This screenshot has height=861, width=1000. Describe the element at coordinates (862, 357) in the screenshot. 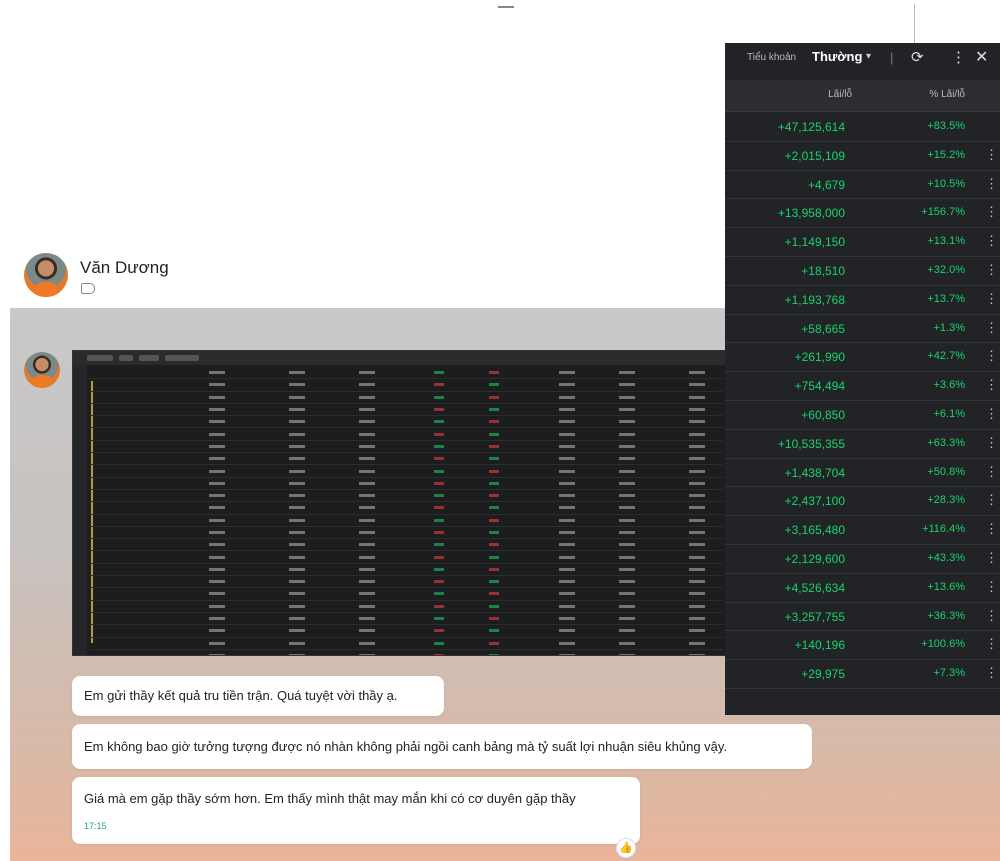

I see `pnl-row: +261,990 +42.7% ⋮` at that location.